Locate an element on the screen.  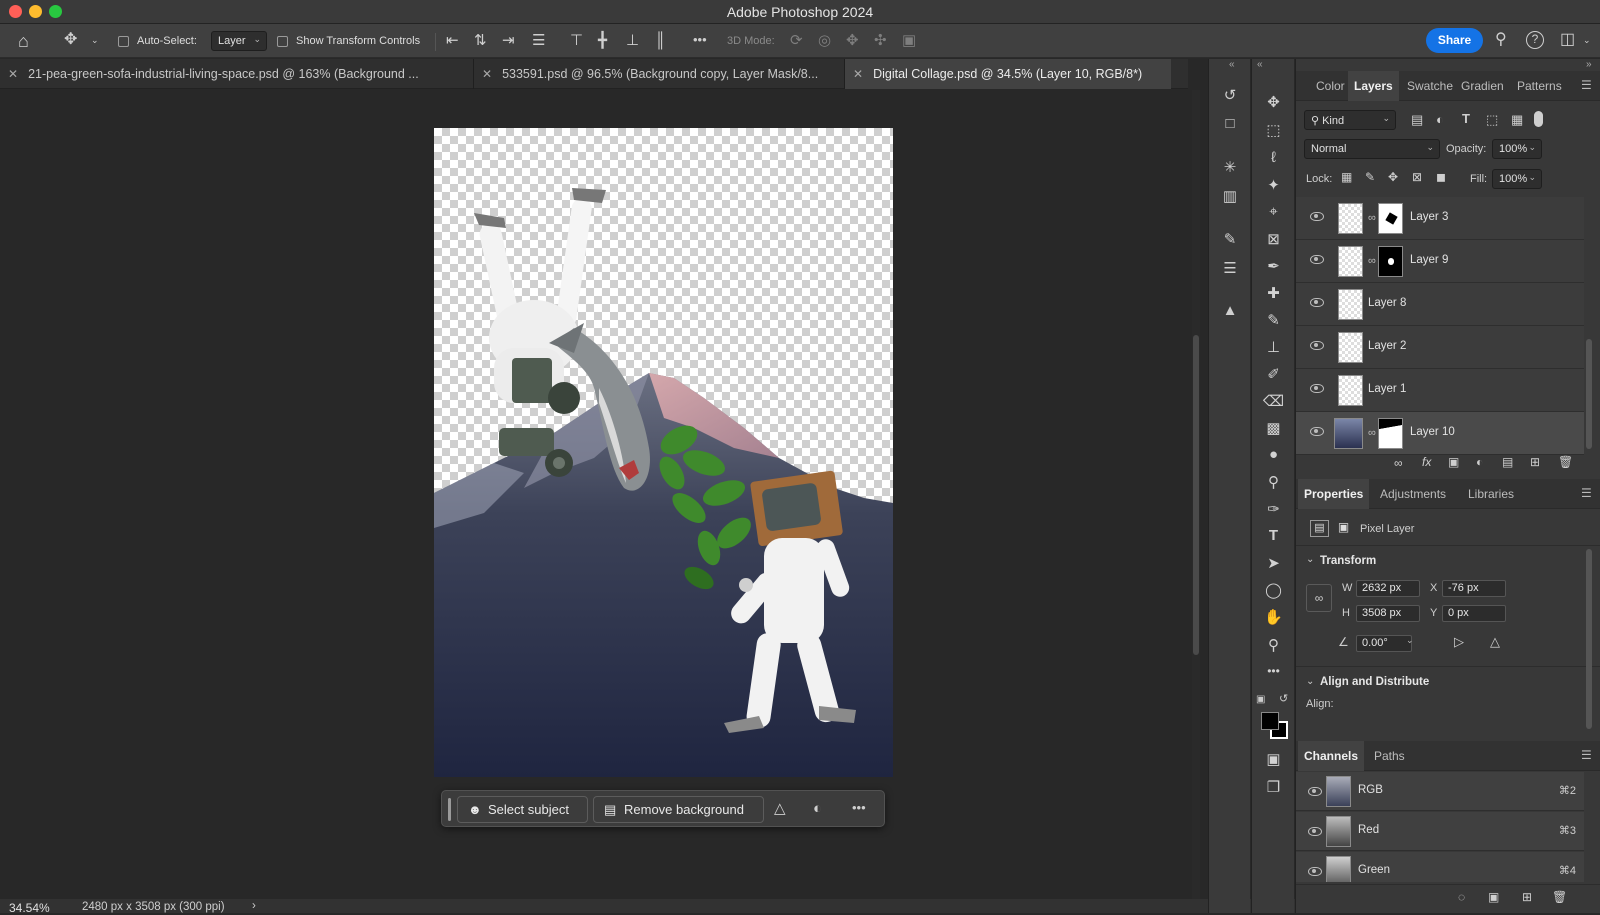
foreground-color-swatch is located at coordinates (1270, 721).